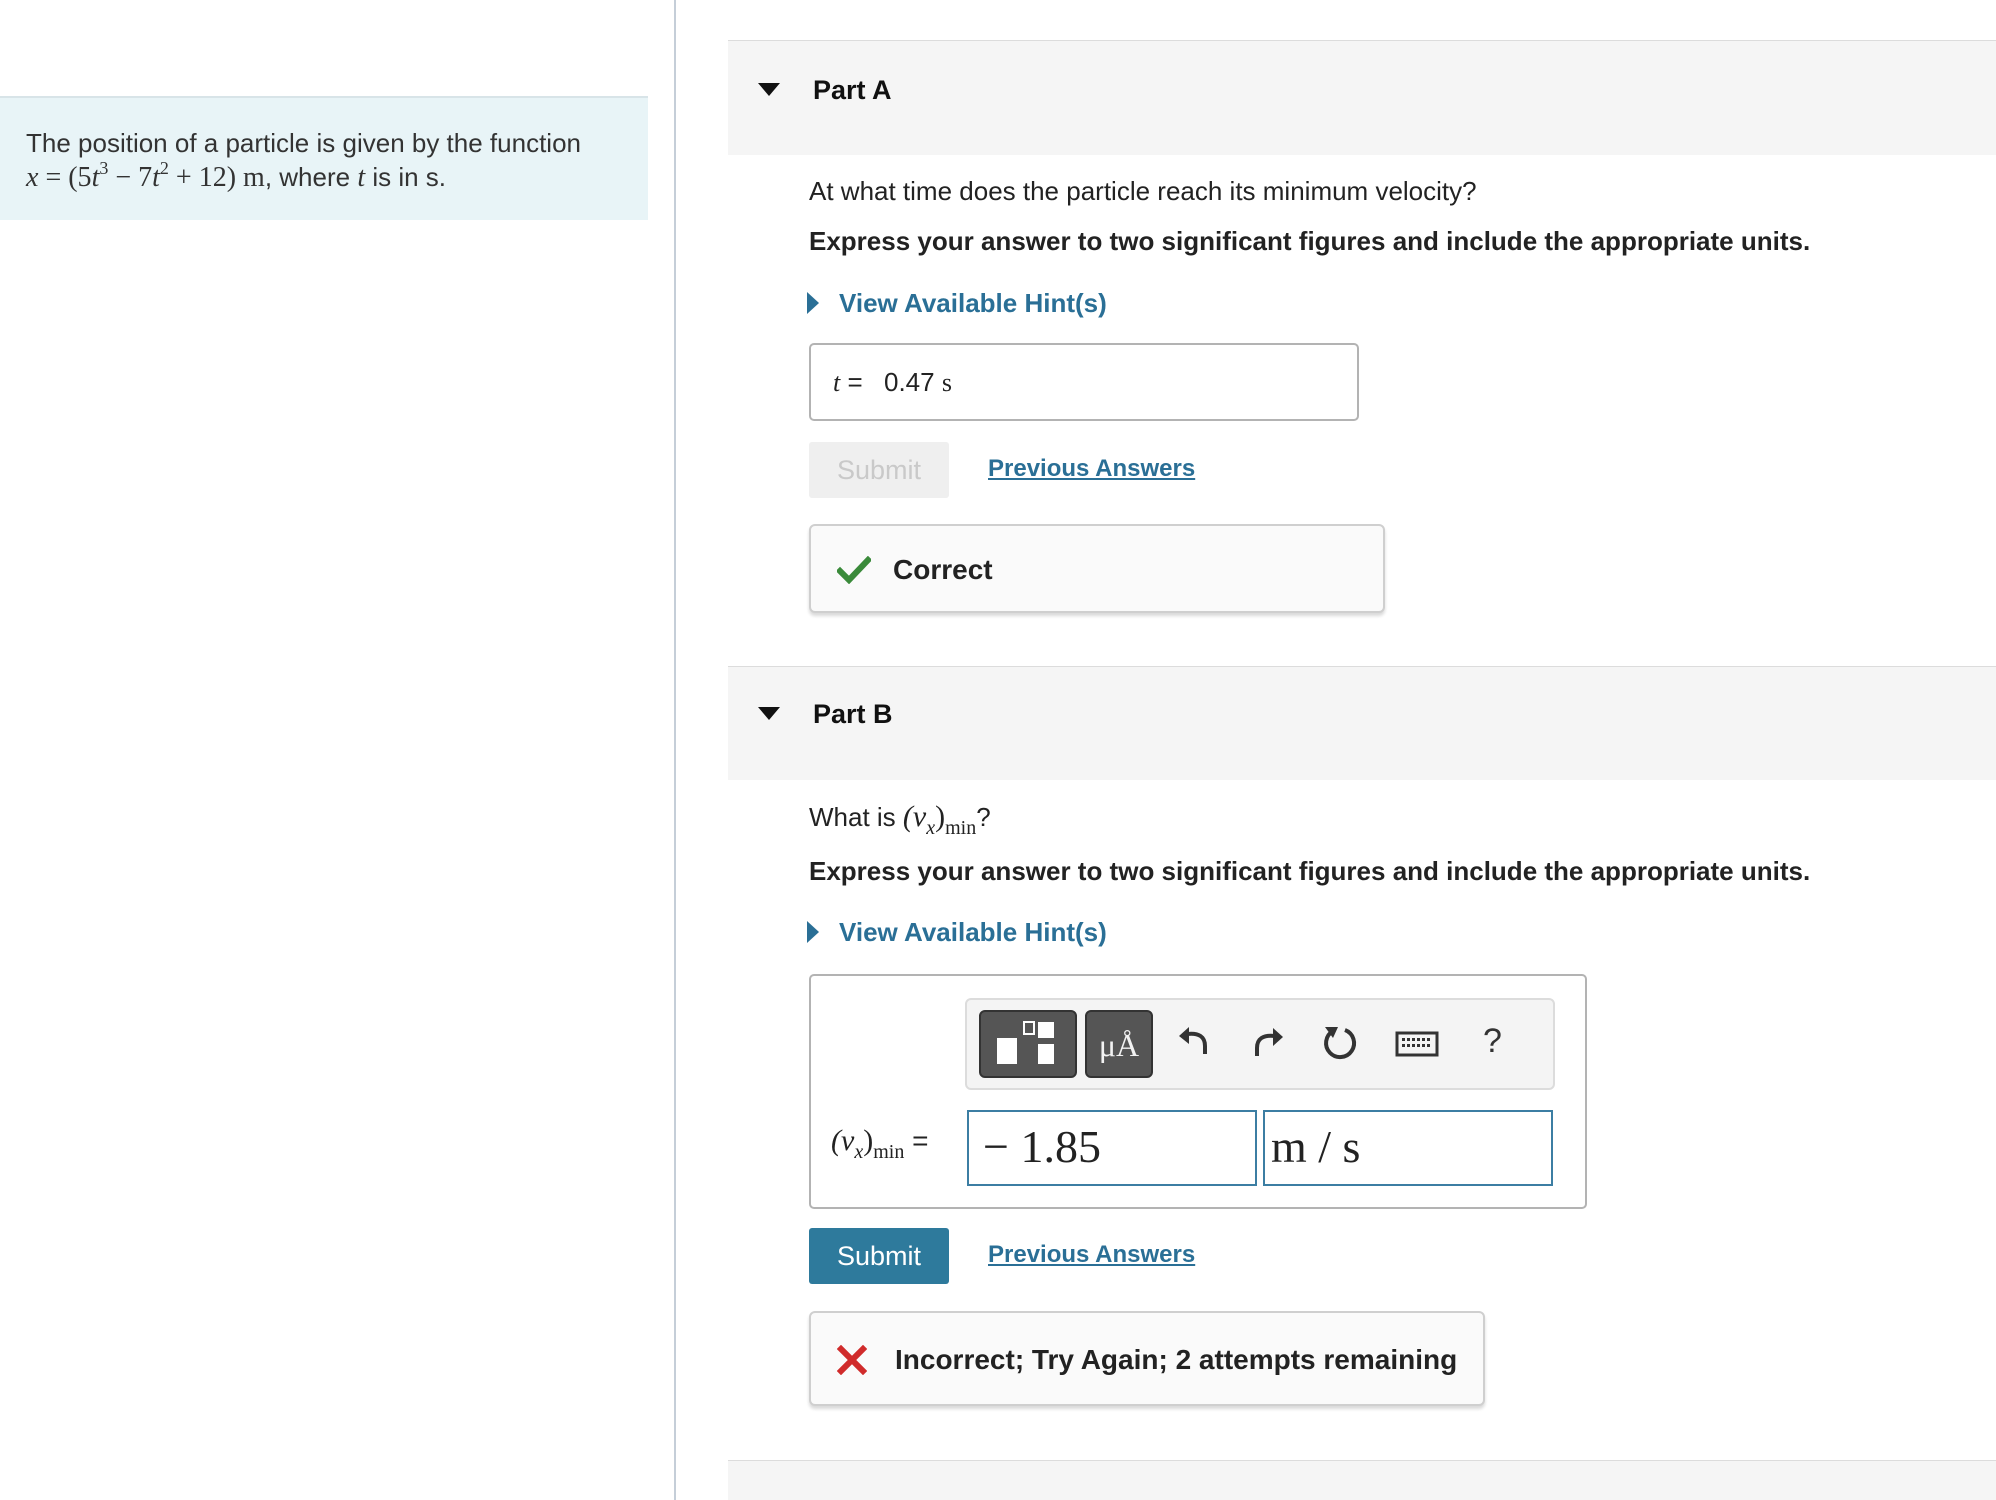 The width and height of the screenshot is (1996, 1500). Describe the element at coordinates (1362, 723) in the screenshot. I see `part-b-header: Part B` at that location.